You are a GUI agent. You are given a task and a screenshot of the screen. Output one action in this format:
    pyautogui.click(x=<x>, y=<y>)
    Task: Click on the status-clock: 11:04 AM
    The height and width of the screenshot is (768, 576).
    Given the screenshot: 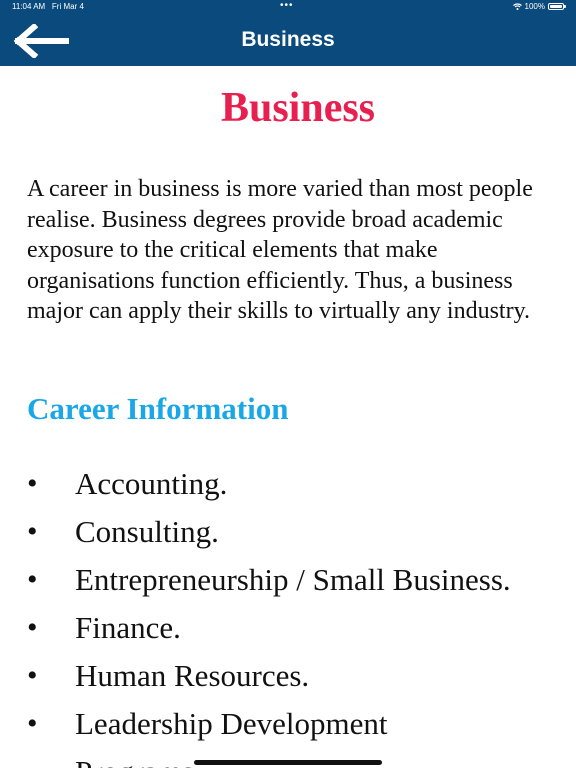 What is the action you would take?
    pyautogui.click(x=29, y=6)
    